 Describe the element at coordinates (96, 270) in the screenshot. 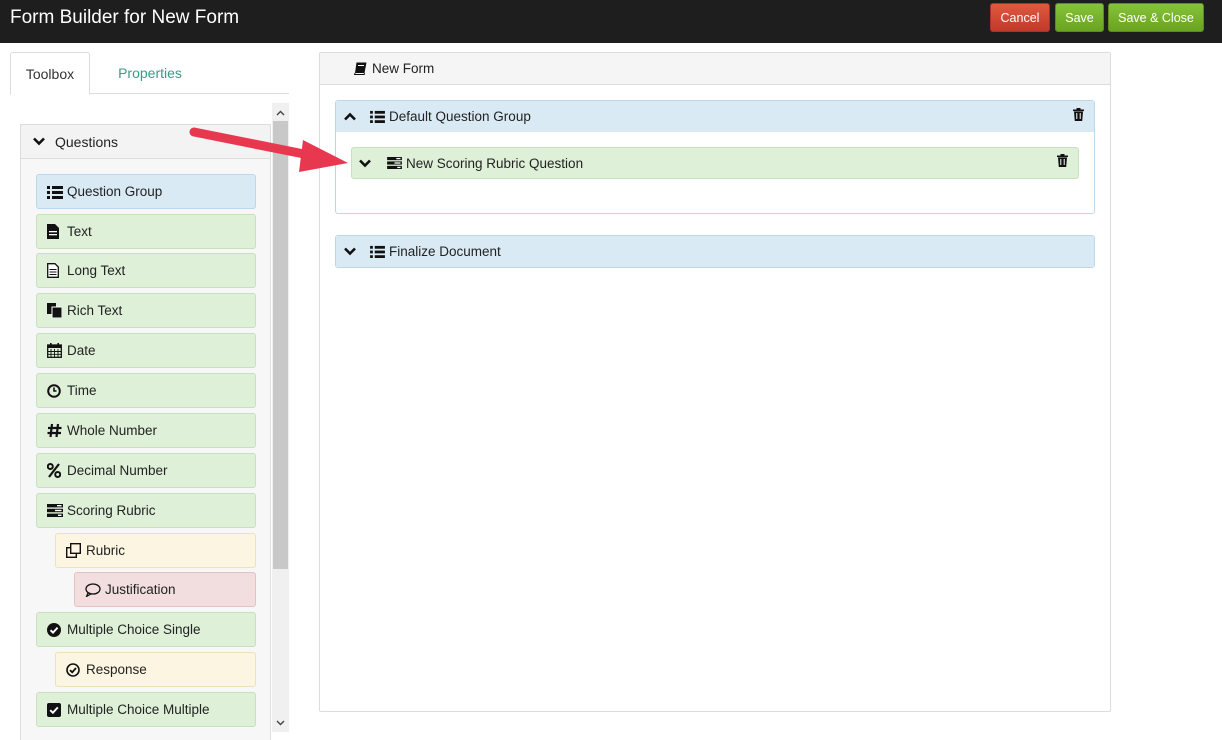

I see `item-label: Long Text` at that location.